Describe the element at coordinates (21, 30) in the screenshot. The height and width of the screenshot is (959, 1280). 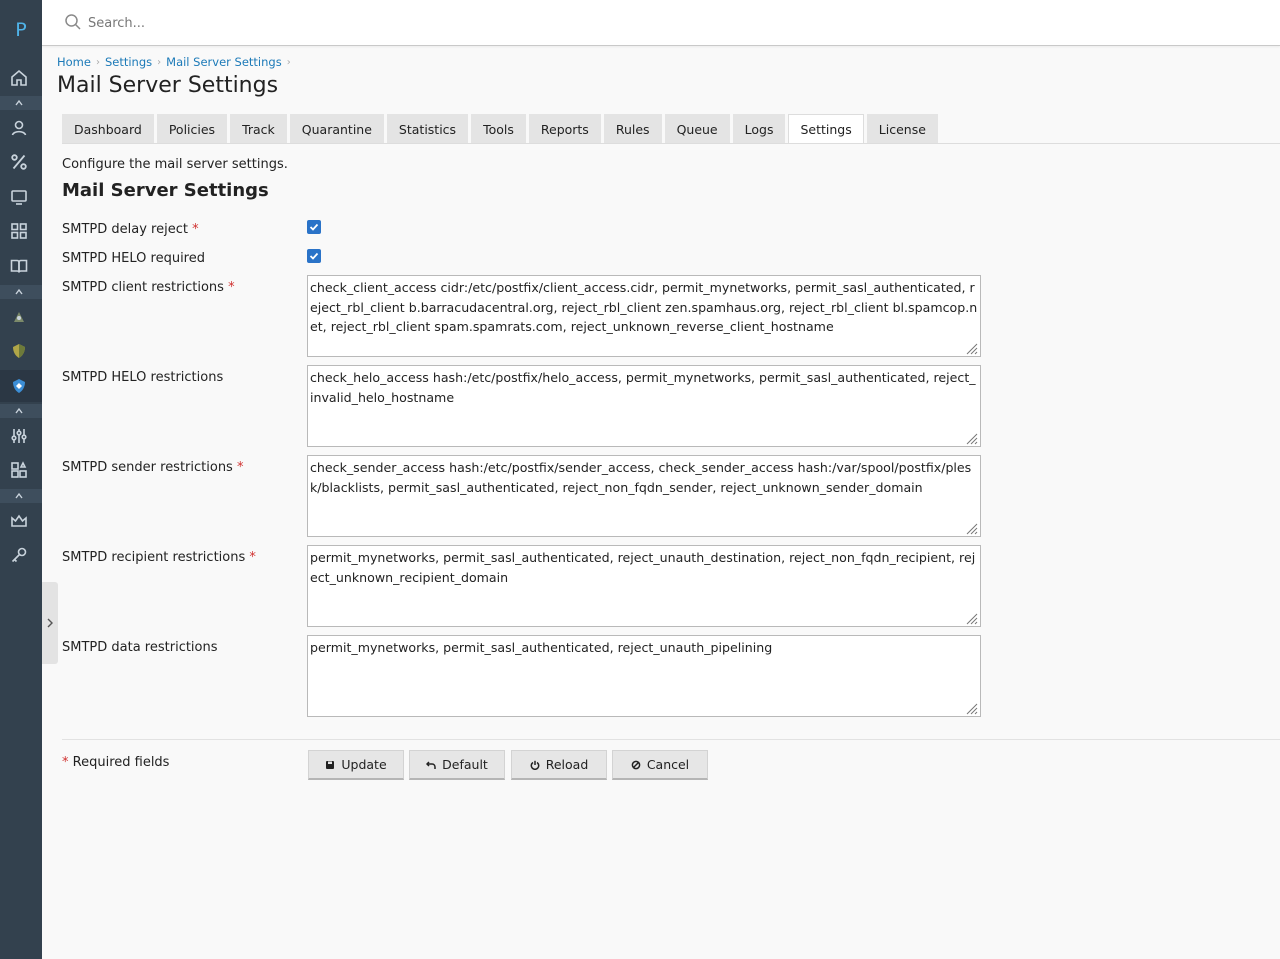
I see `app-logo: P` at that location.